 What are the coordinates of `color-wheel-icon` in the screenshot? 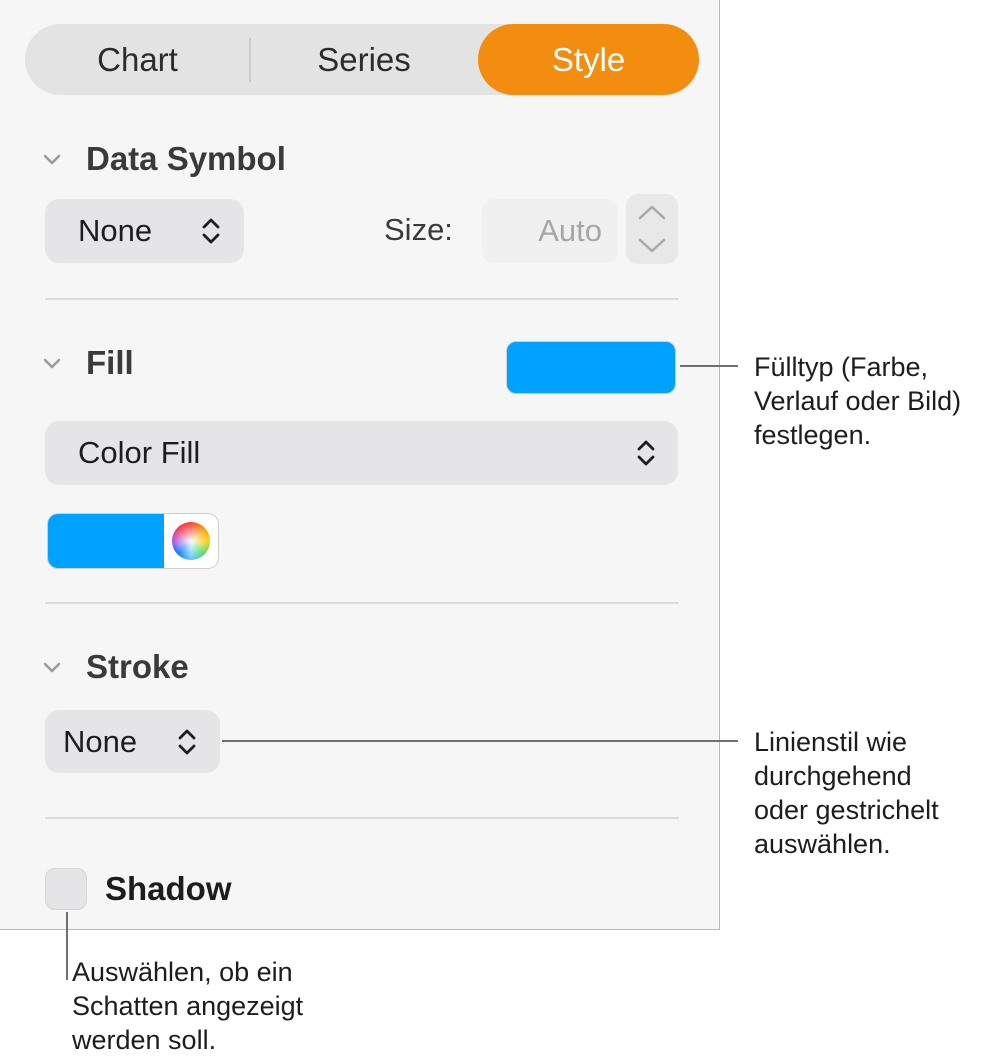 It's located at (191, 541).